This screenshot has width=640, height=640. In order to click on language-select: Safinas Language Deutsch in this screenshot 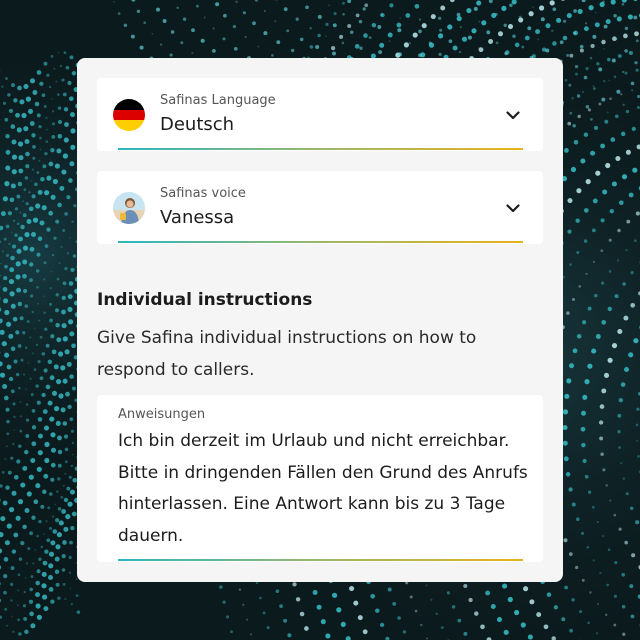, I will do `click(320, 114)`.